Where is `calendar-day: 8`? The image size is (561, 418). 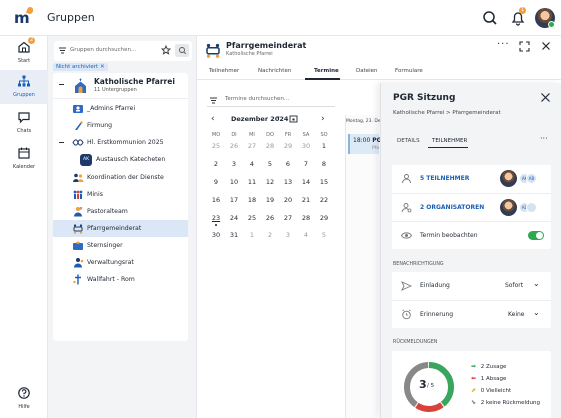
calendar-day: 8 is located at coordinates (324, 164).